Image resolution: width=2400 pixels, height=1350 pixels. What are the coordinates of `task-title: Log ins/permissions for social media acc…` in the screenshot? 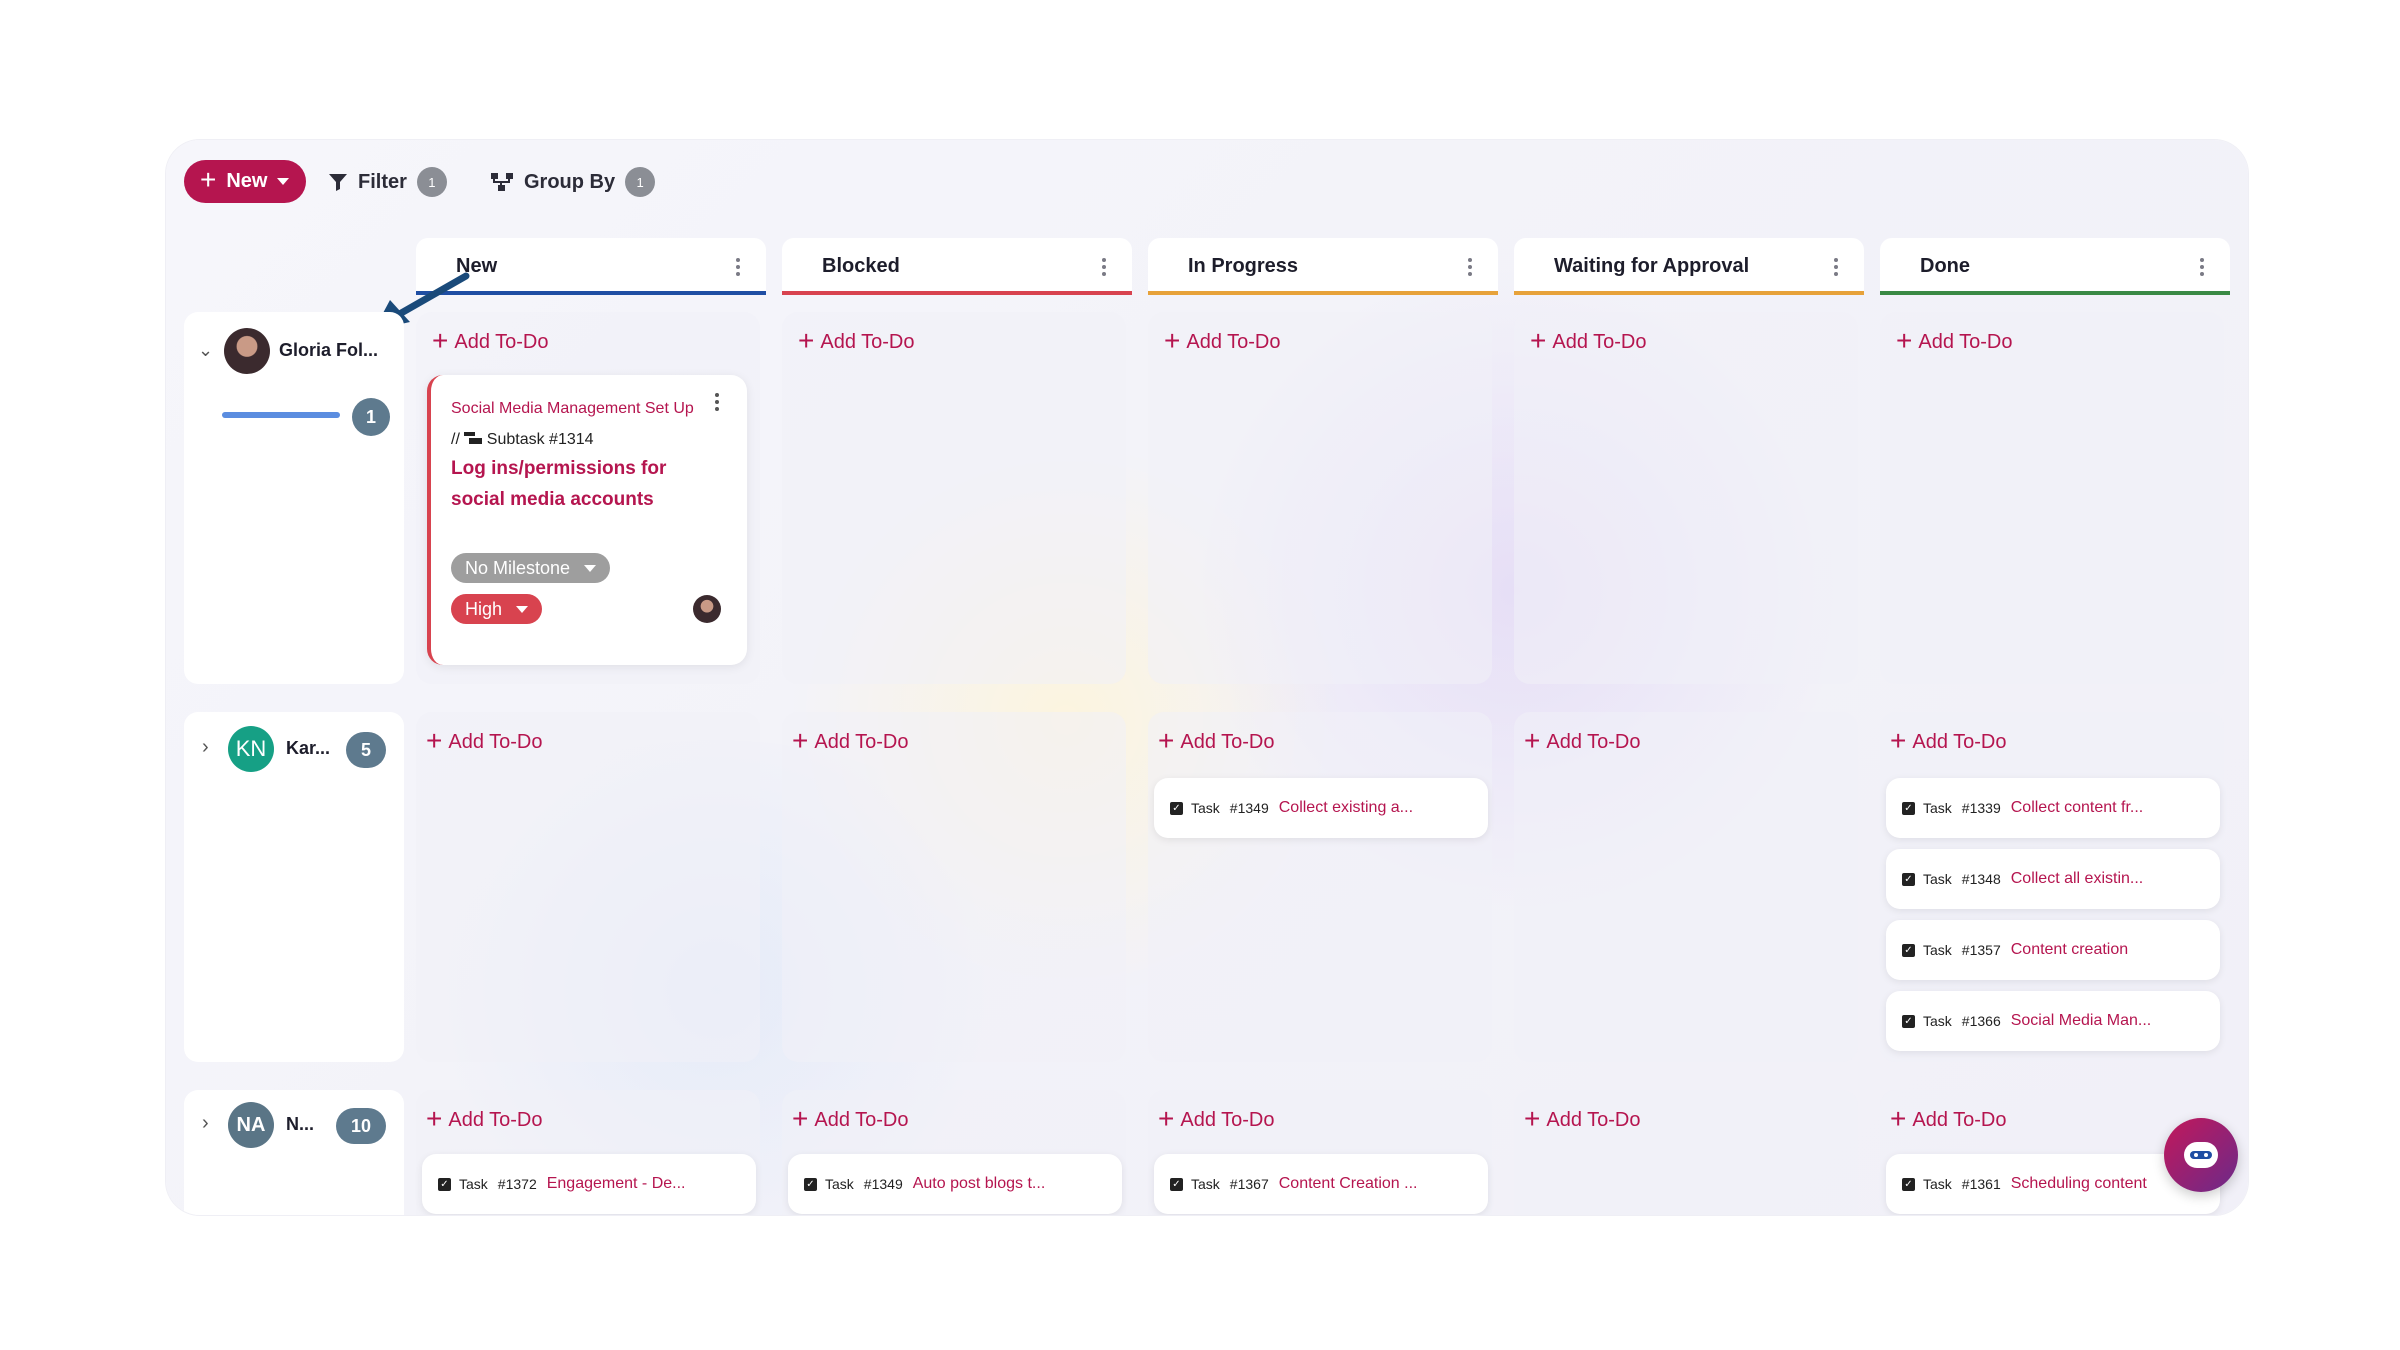 It's located at (581, 484).